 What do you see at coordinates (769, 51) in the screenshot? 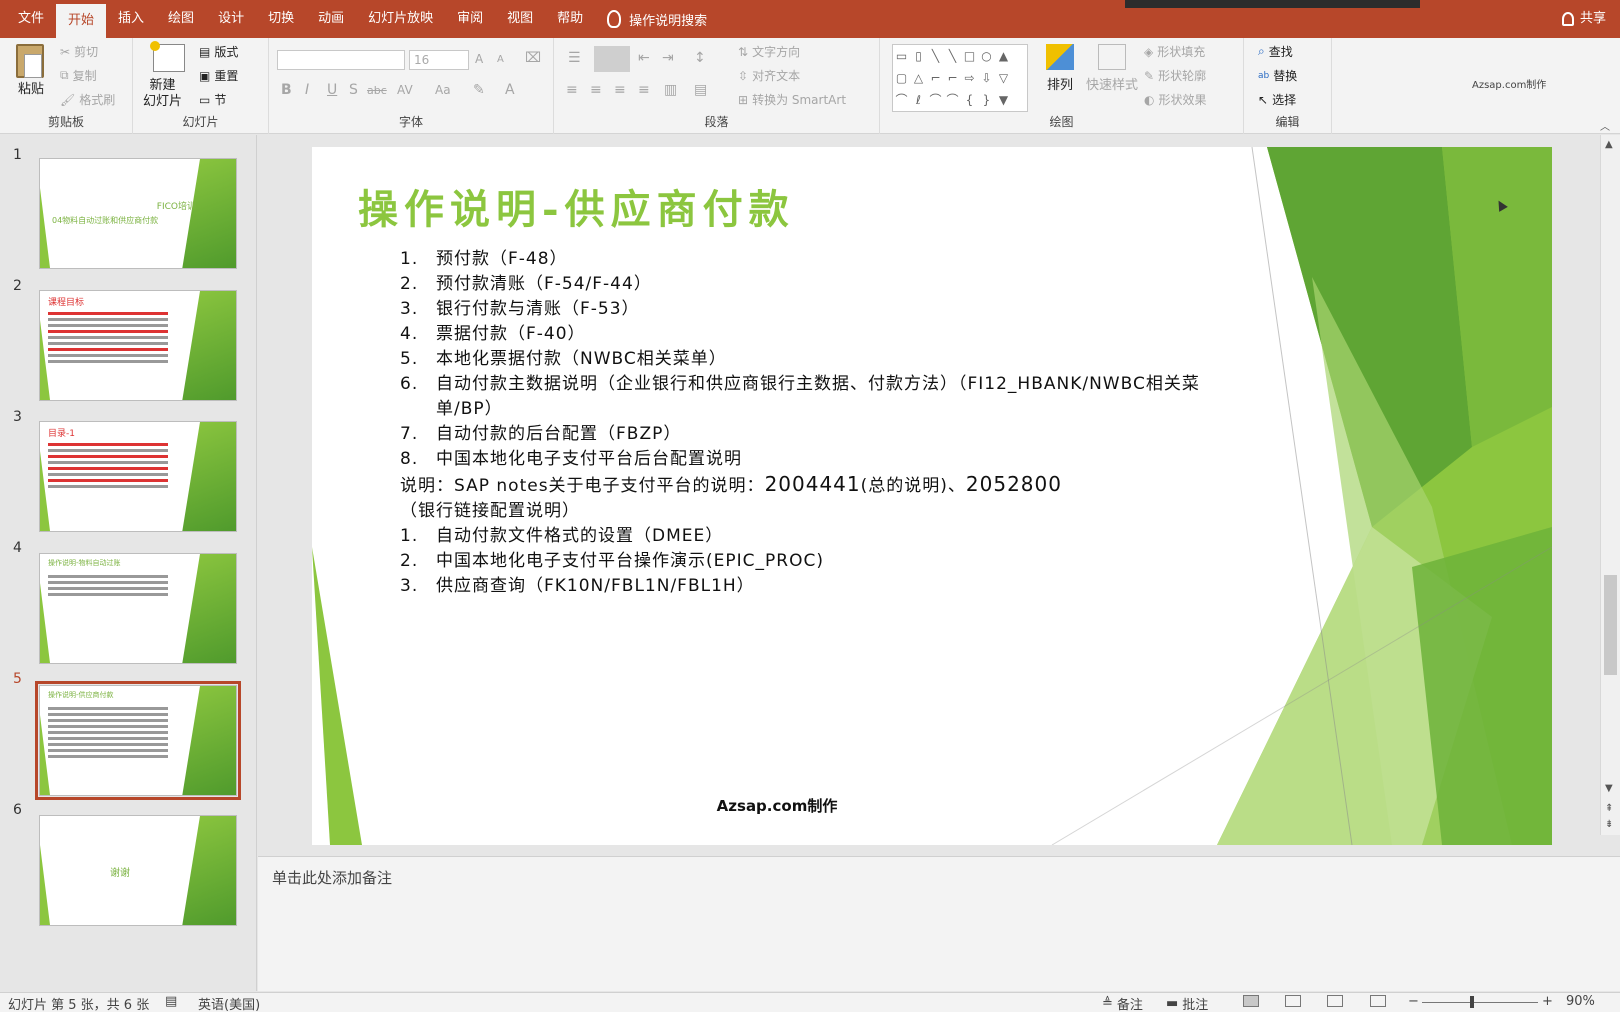
I see `text-direction-button: ⇅ 文字方向` at bounding box center [769, 51].